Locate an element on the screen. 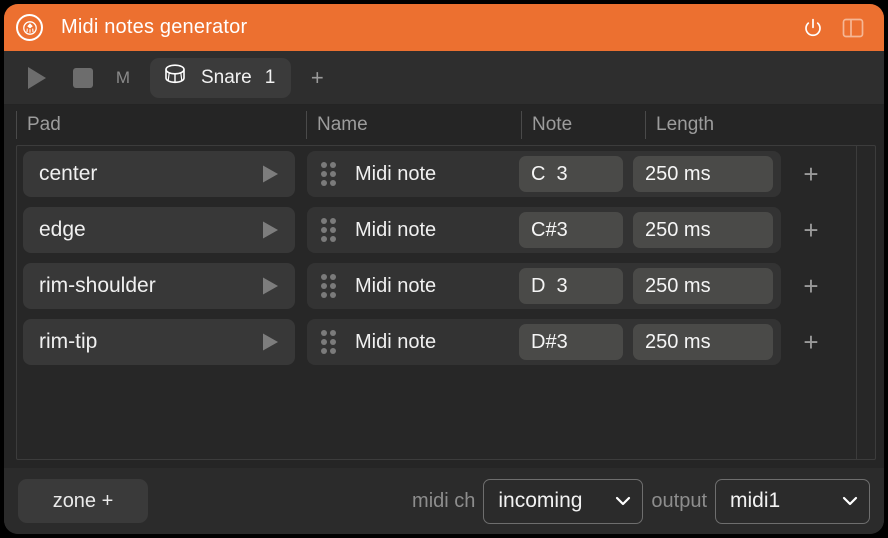 The height and width of the screenshot is (538, 888). midi-channel-select: incoming is located at coordinates (563, 501).